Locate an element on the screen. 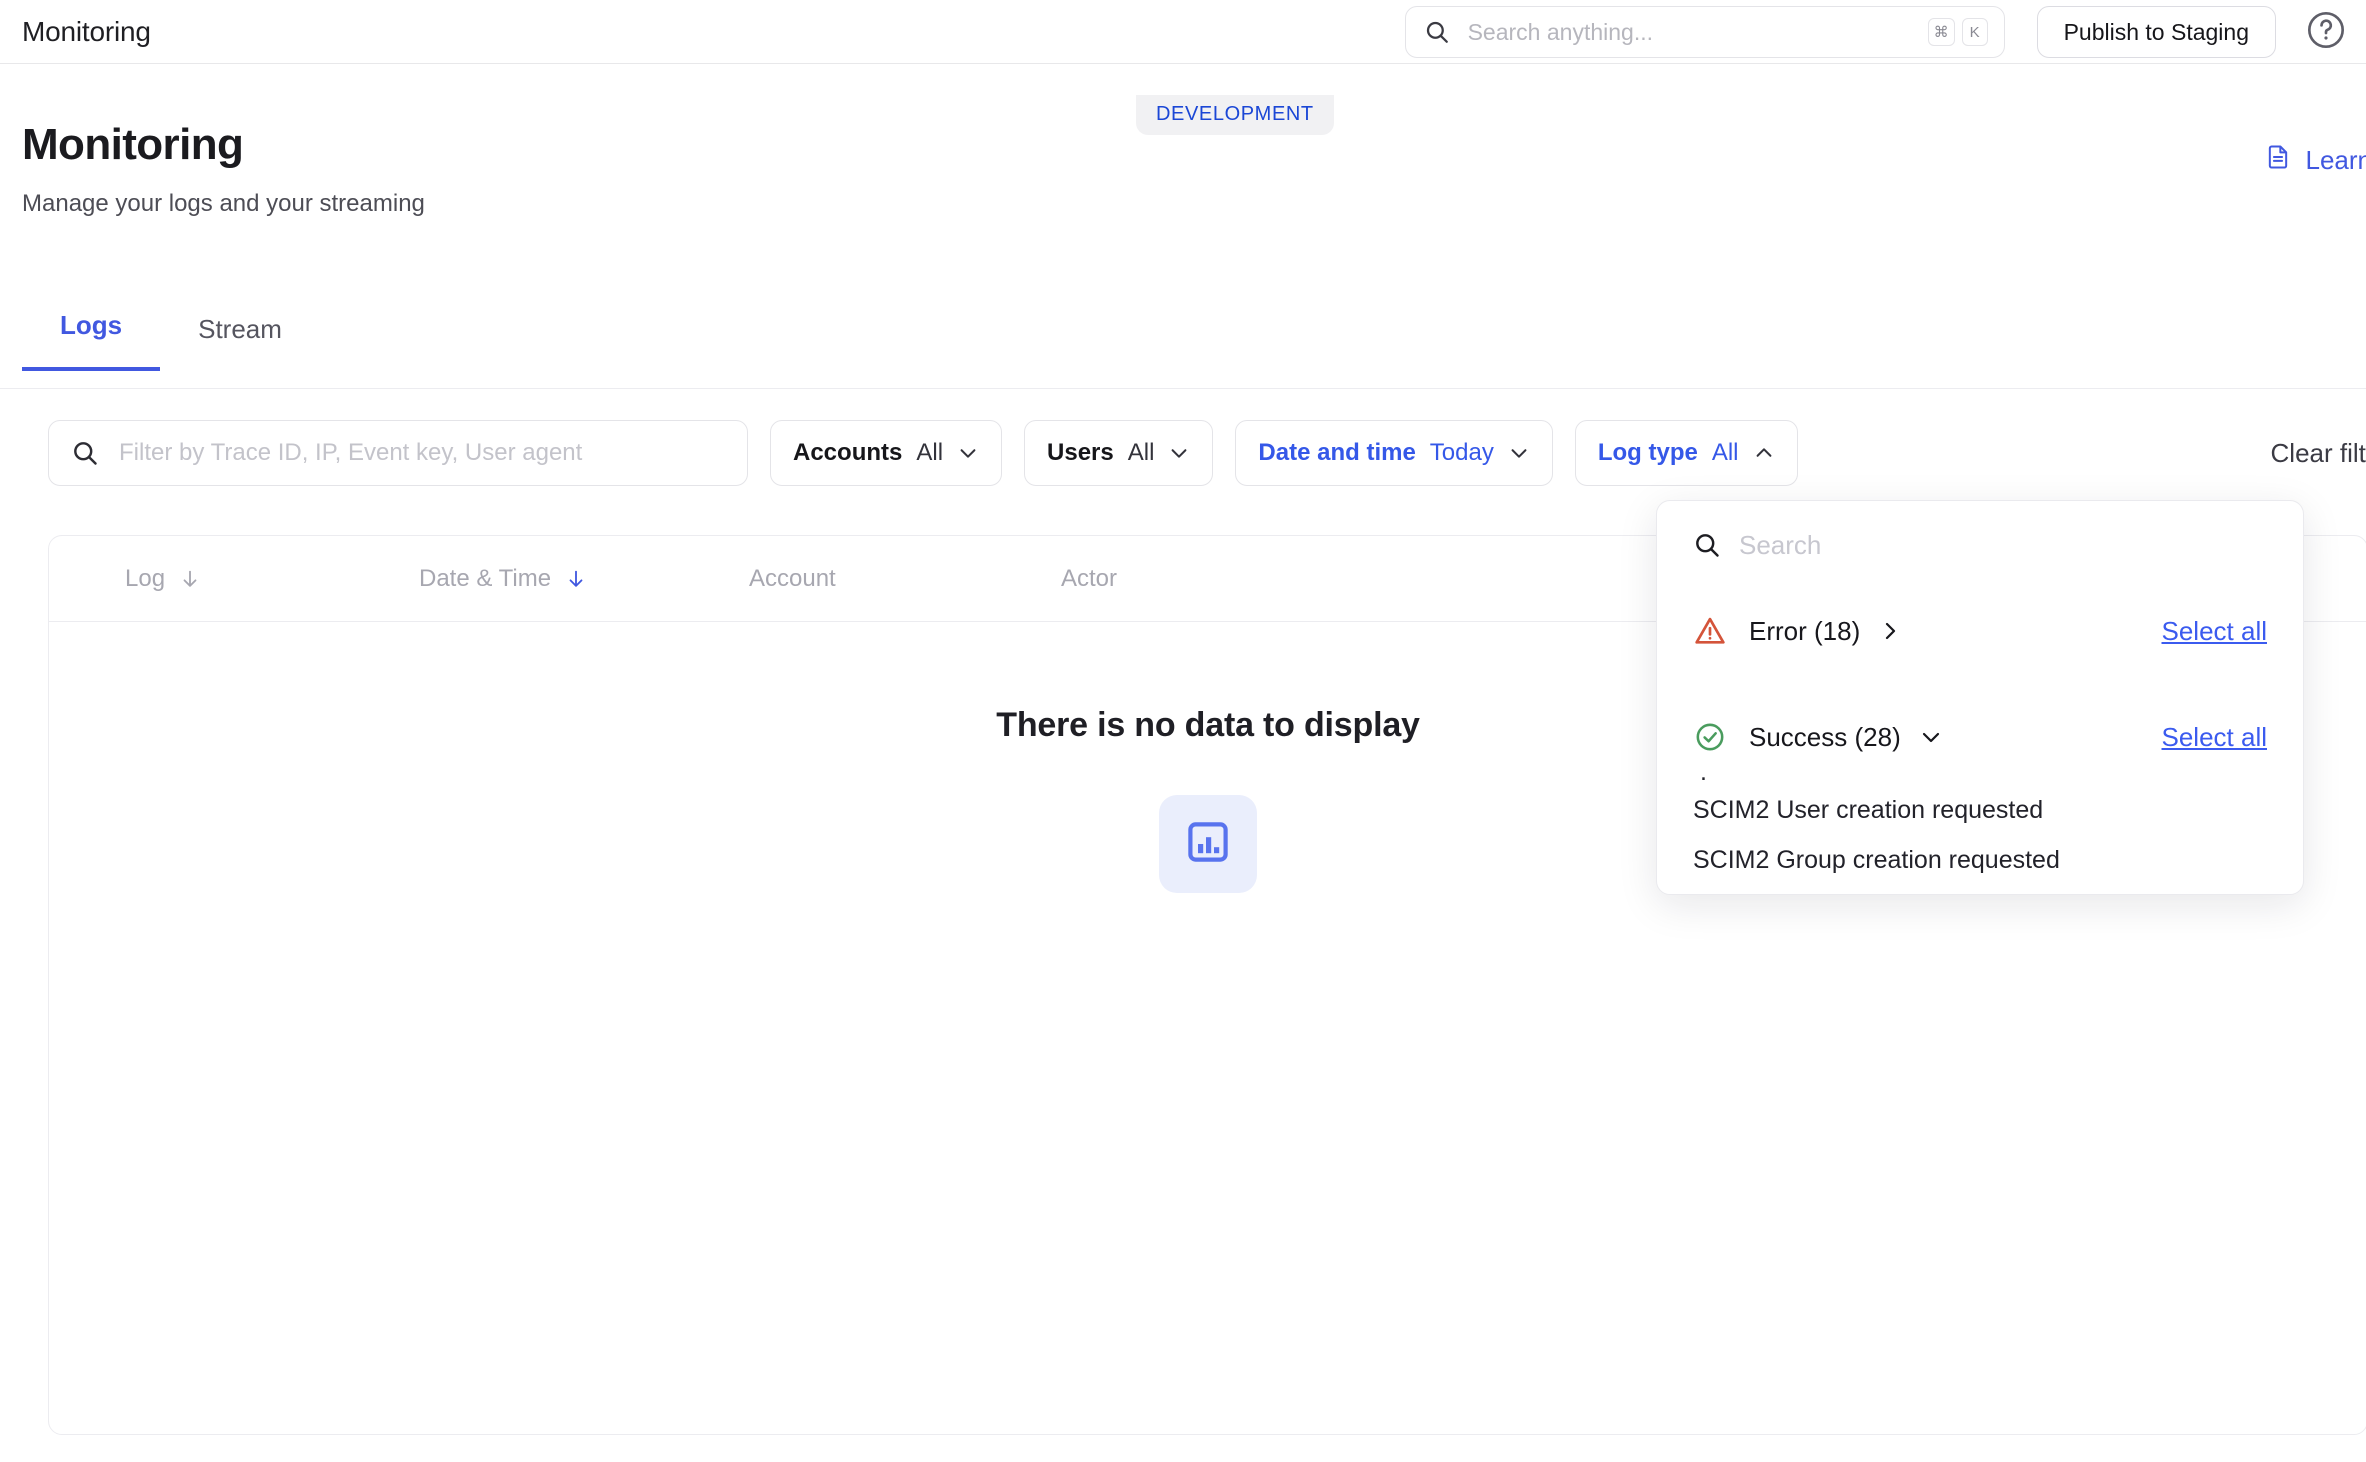 The height and width of the screenshot is (1462, 2366). top-bar: Monitoring ⌘ K Publish to Staging is located at coordinates (1183, 32).